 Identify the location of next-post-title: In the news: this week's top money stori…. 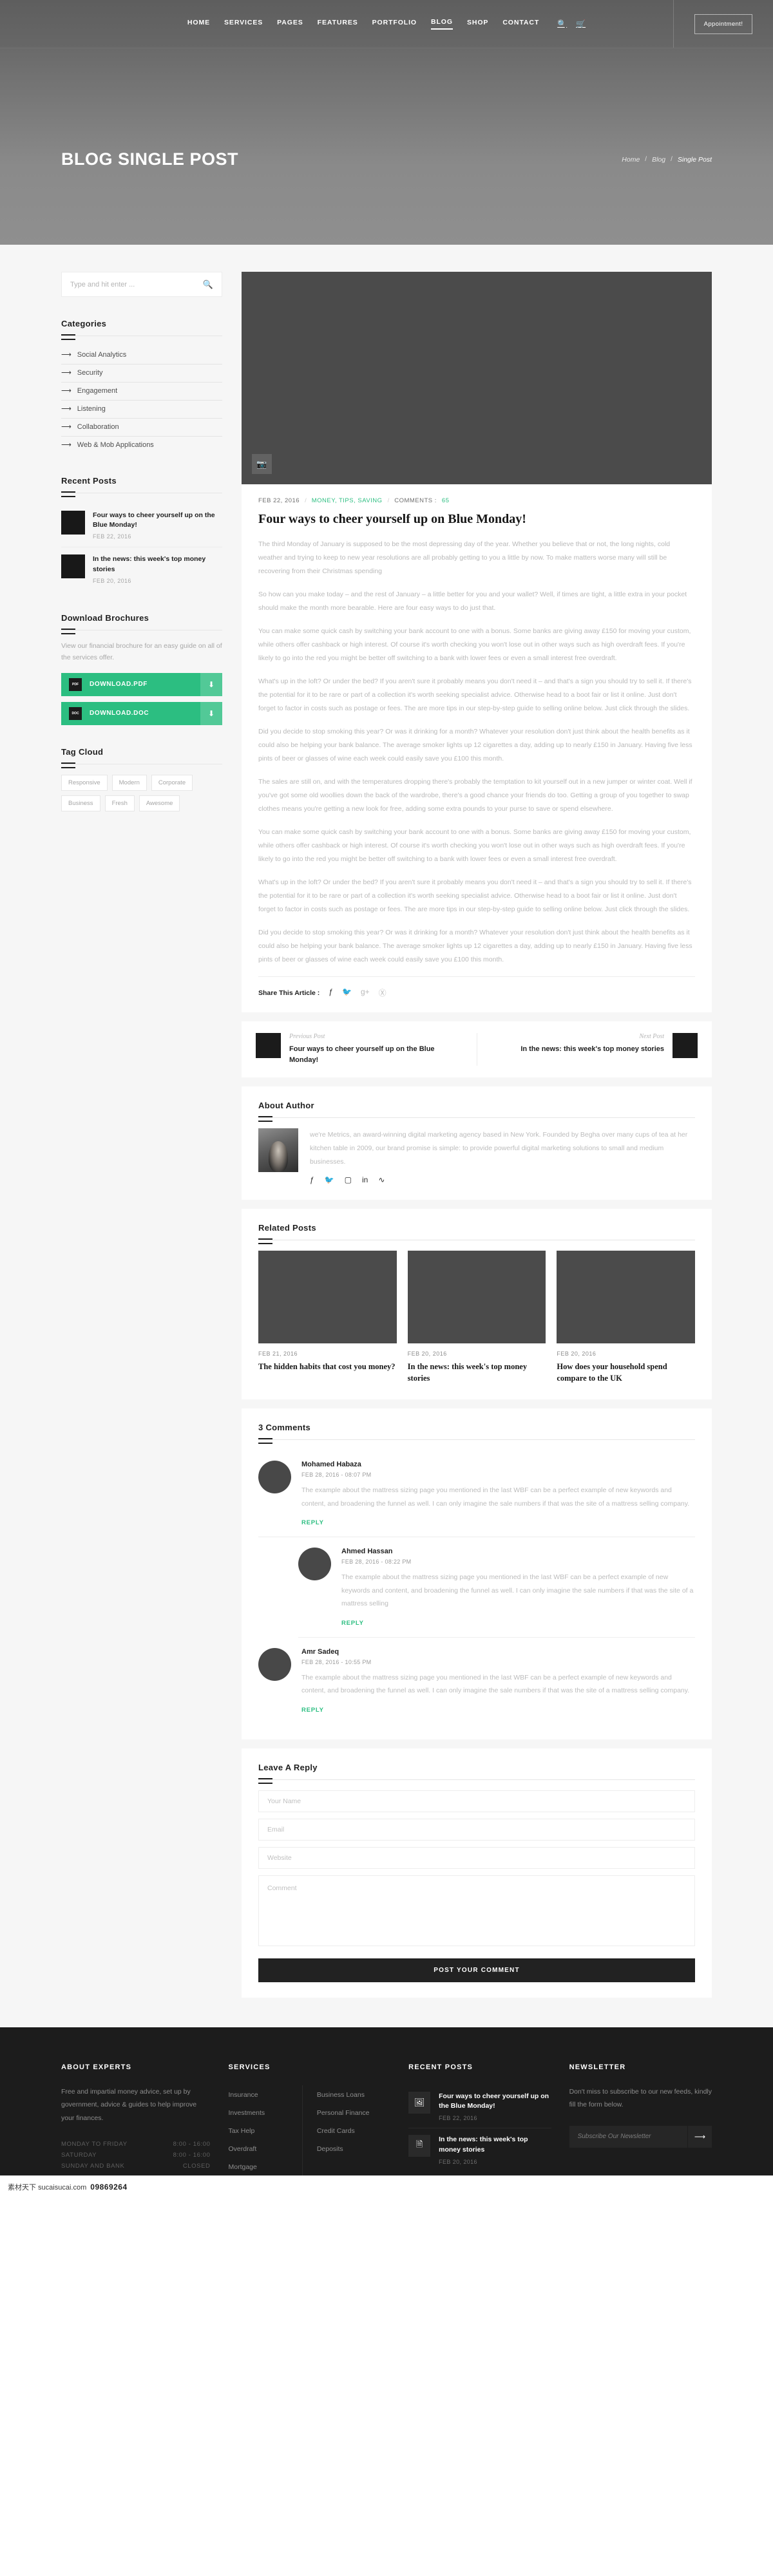
(592, 1049).